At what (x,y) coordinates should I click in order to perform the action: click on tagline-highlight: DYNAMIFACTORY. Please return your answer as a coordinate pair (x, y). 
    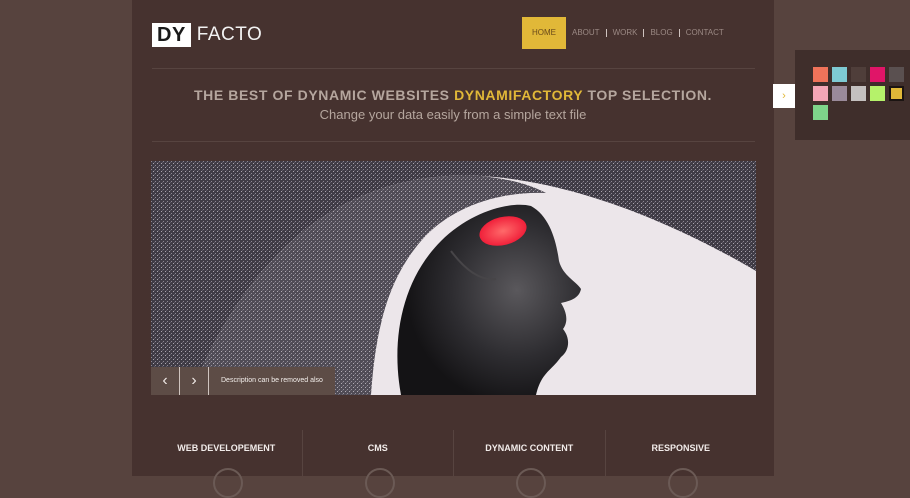
    Looking at the image, I should click on (518, 95).